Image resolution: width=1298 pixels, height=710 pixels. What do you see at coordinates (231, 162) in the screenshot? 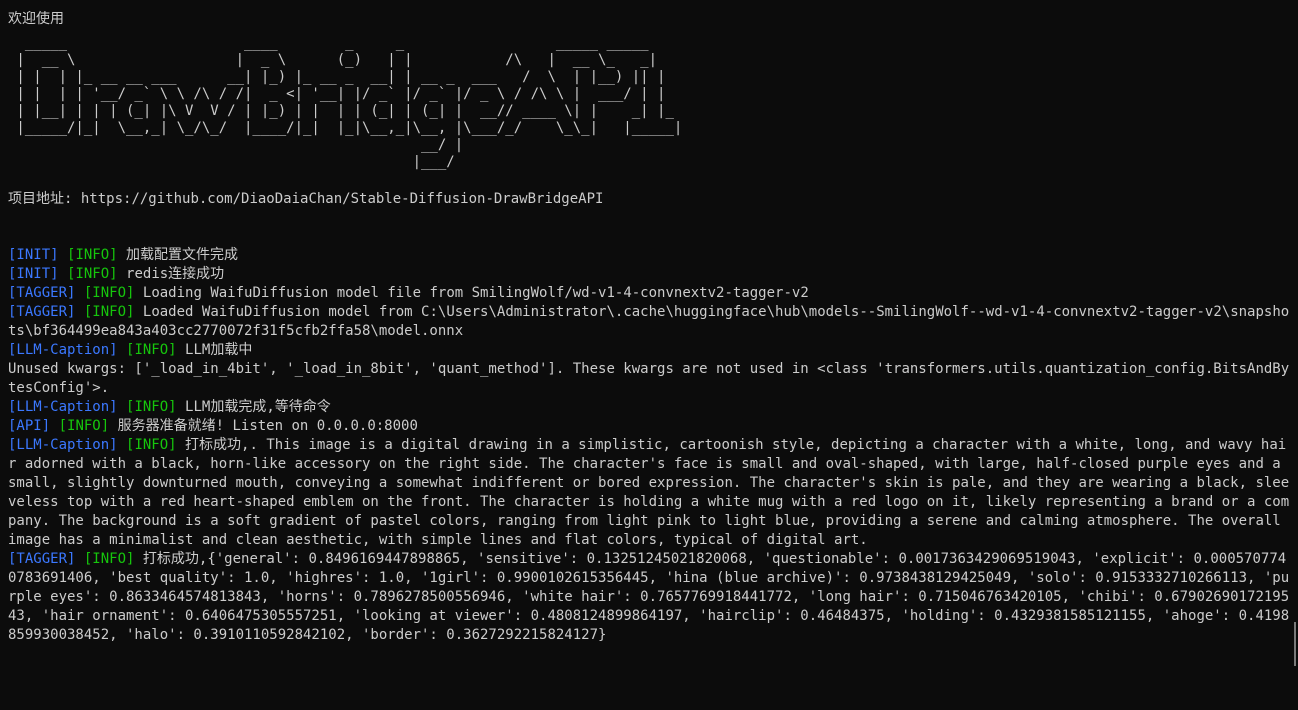
I see `ascii-banner-line: |___/` at bounding box center [231, 162].